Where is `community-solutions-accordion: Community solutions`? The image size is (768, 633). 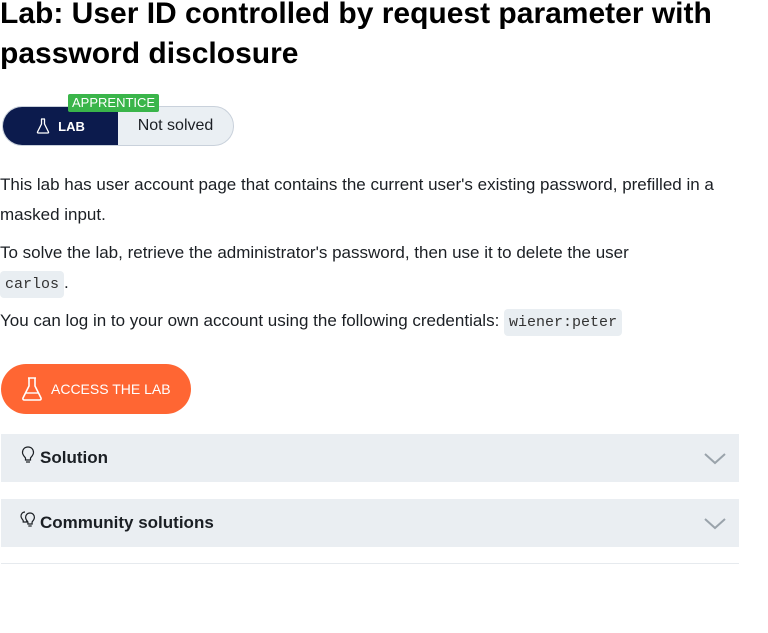 community-solutions-accordion: Community solutions is located at coordinates (370, 523).